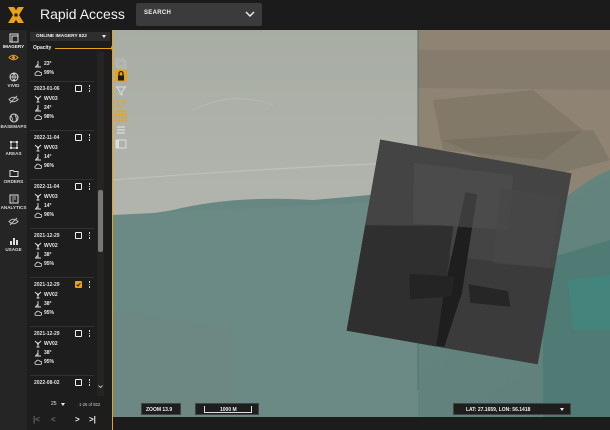  I want to click on check-icon, so click(78, 284).